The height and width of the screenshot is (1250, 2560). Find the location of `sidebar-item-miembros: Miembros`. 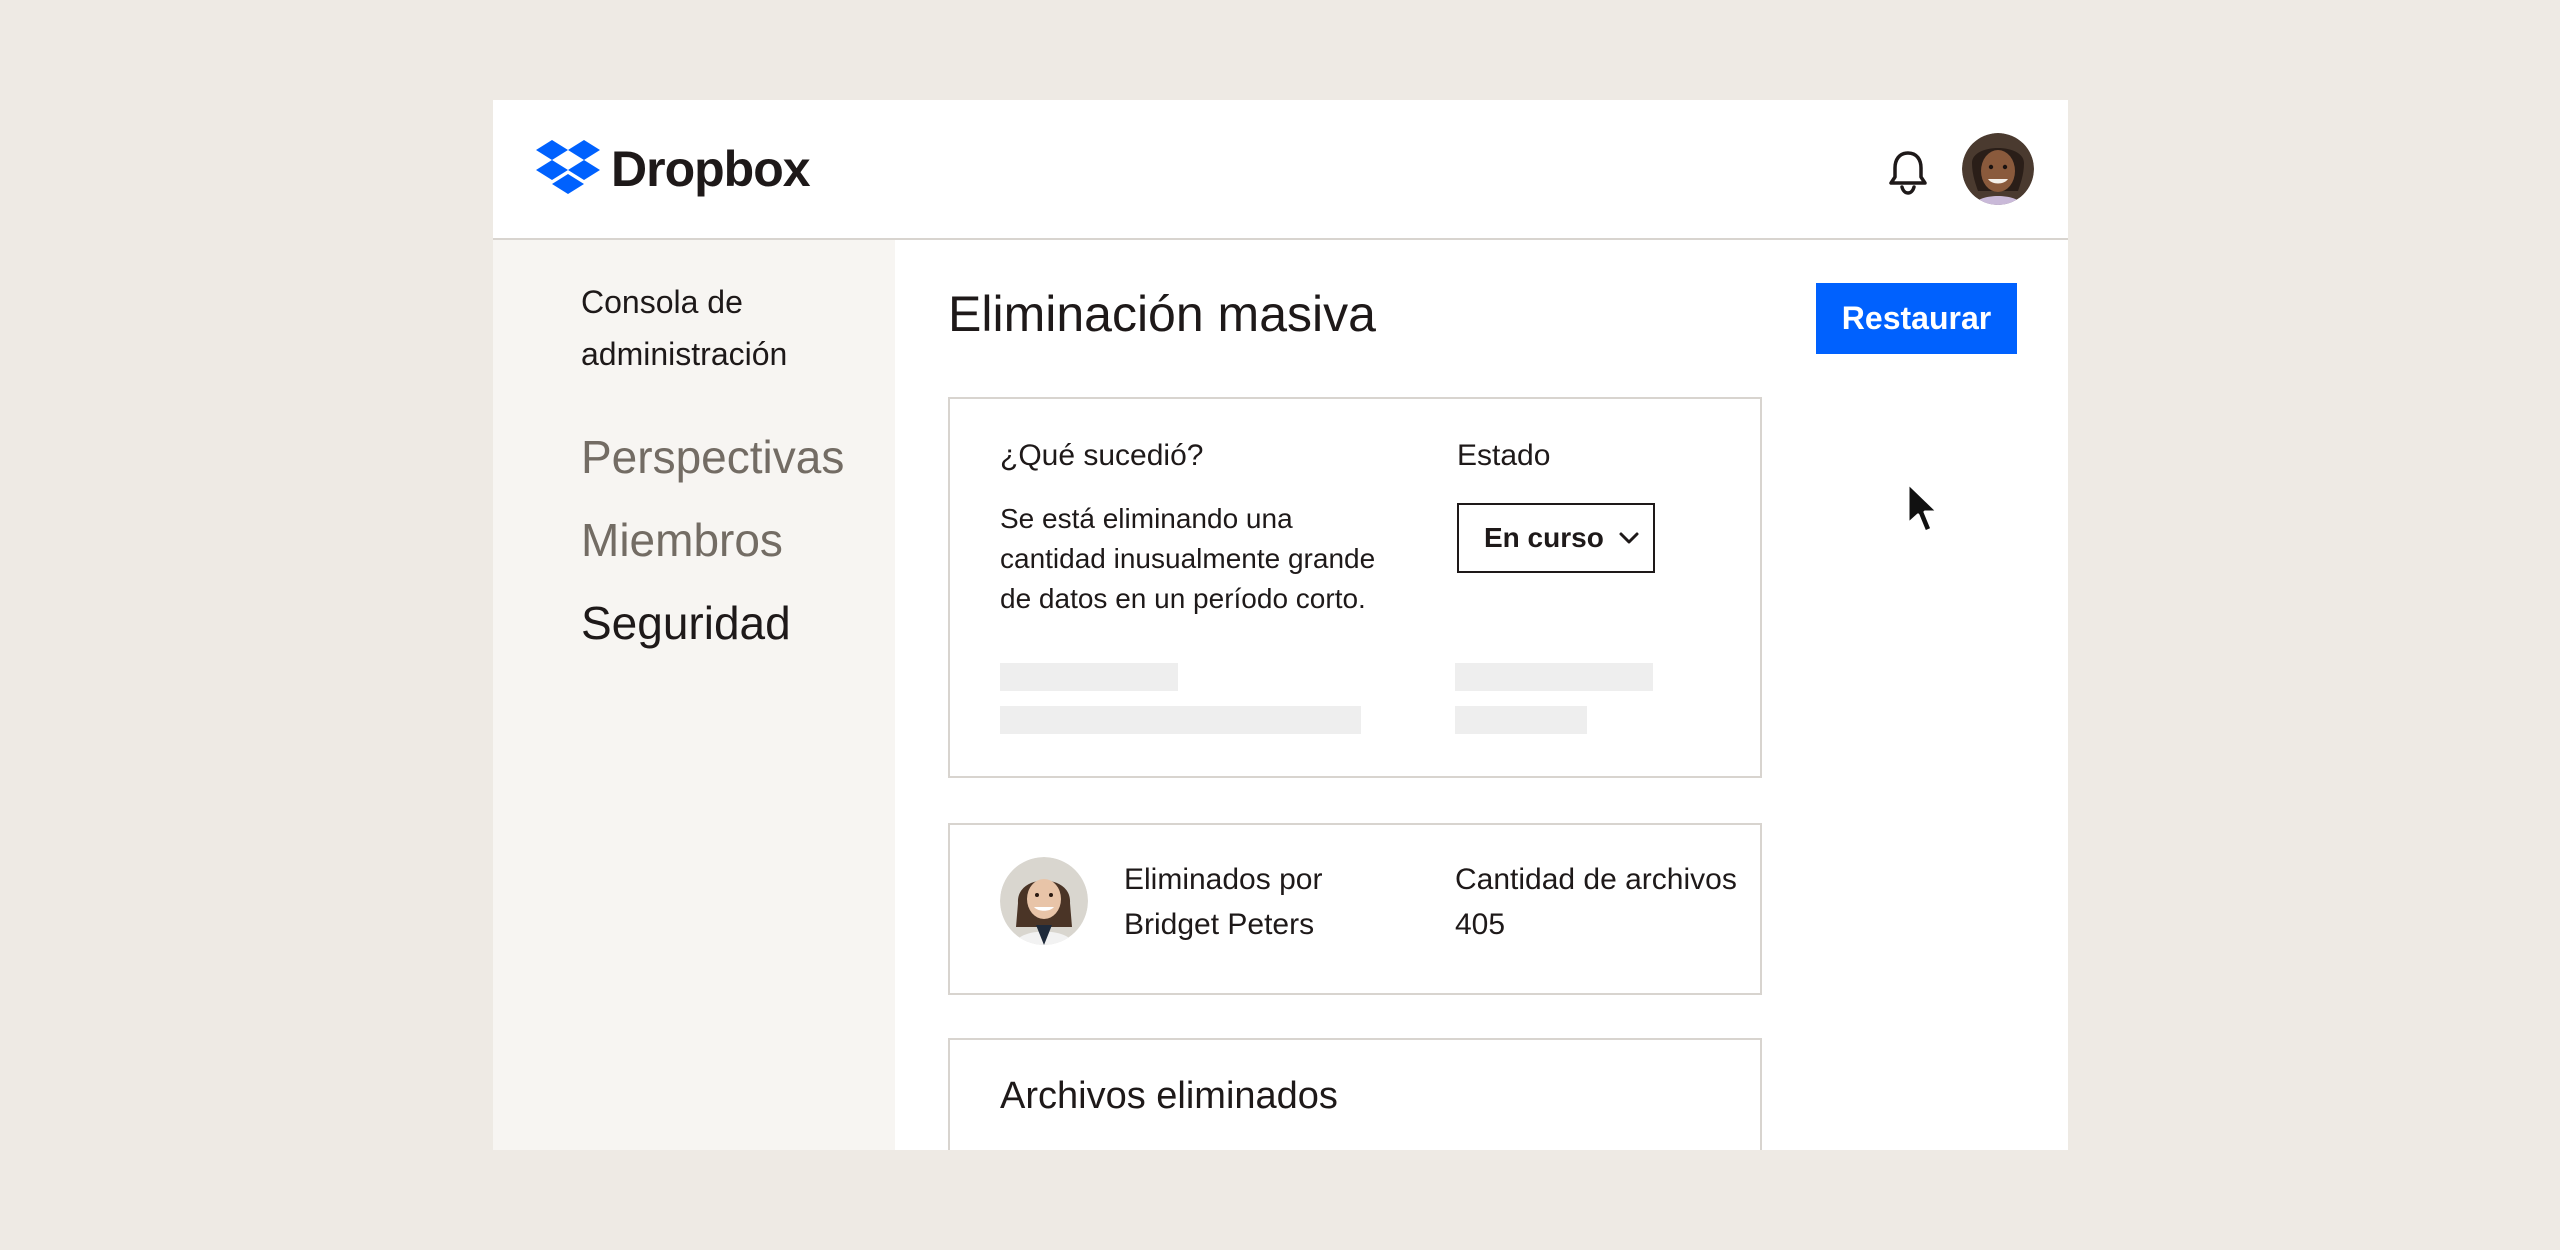

sidebar-item-miembros: Miembros is located at coordinates (682, 540).